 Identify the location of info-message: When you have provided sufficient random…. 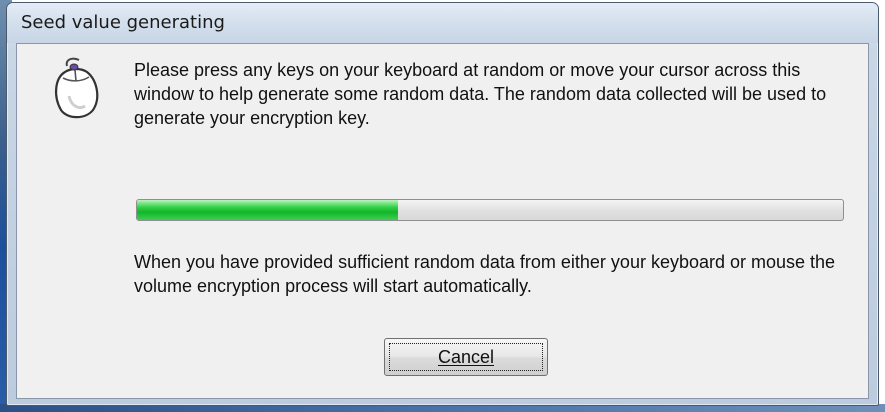
(485, 274).